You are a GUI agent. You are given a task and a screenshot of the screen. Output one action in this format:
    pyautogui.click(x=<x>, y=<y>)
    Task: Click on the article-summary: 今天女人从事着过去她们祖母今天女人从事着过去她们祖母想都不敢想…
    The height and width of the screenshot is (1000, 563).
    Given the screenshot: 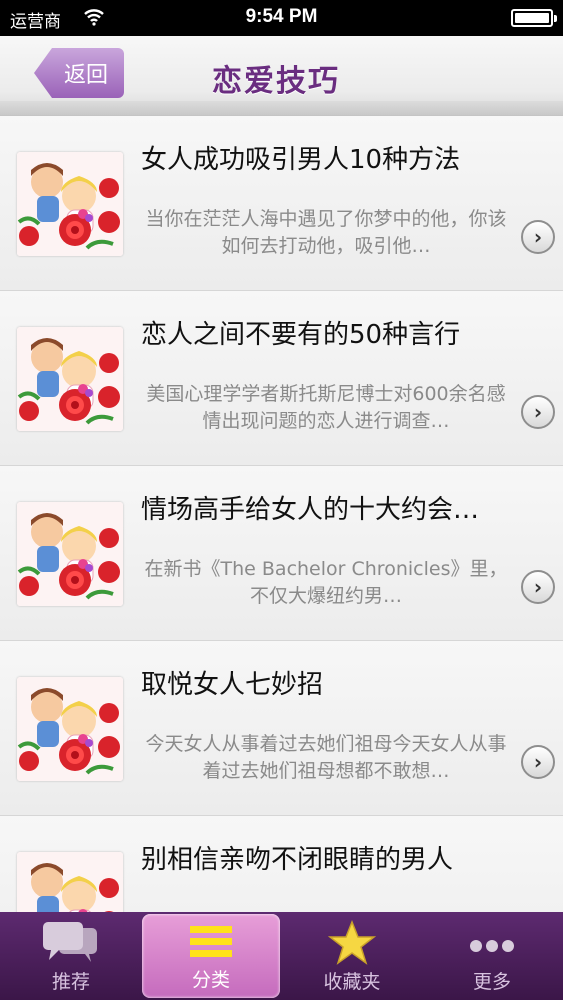 What is the action you would take?
    pyautogui.click(x=326, y=757)
    